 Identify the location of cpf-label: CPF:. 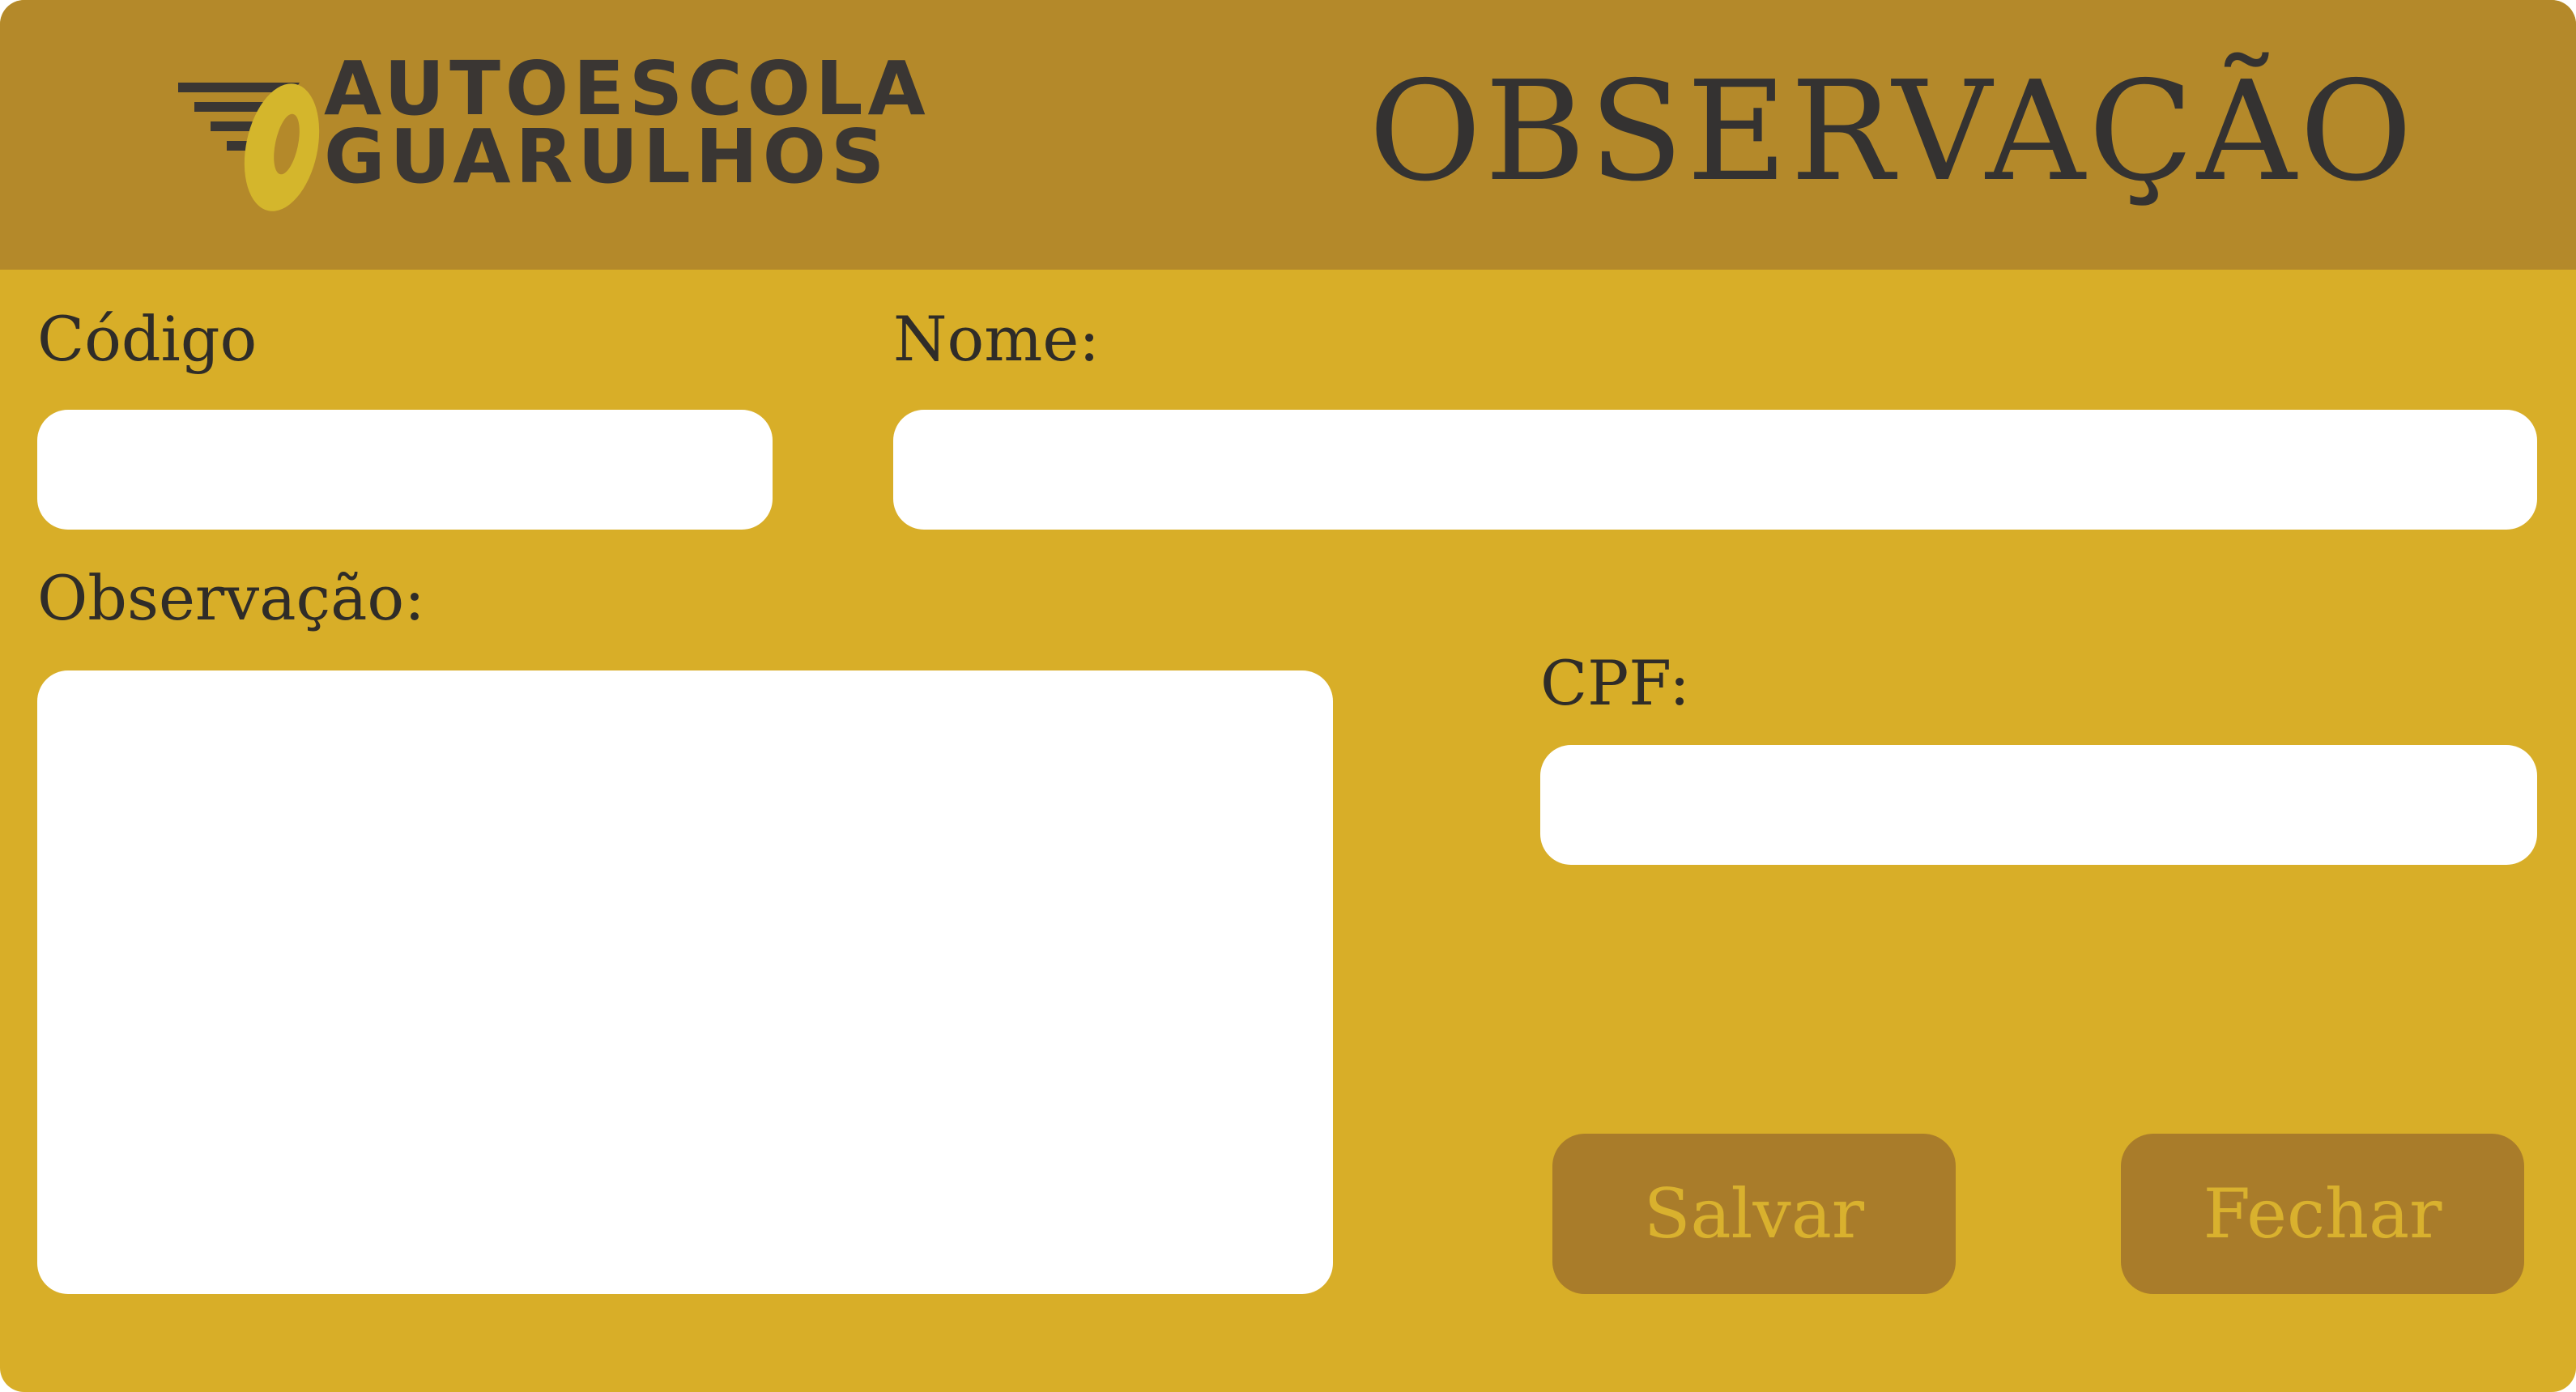
(1615, 683).